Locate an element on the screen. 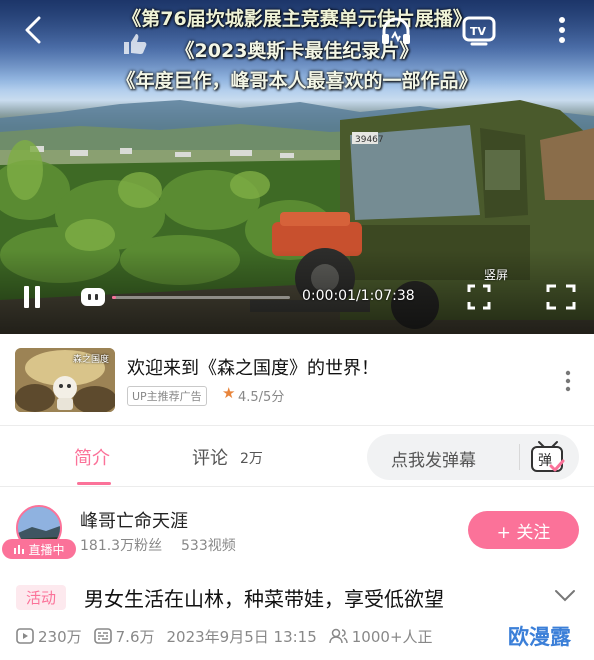 Image resolution: width=594 pixels, height=660 pixels. video-title: 男女生活在山林，种菜带娃，享受低欲望 is located at coordinates (264, 599).